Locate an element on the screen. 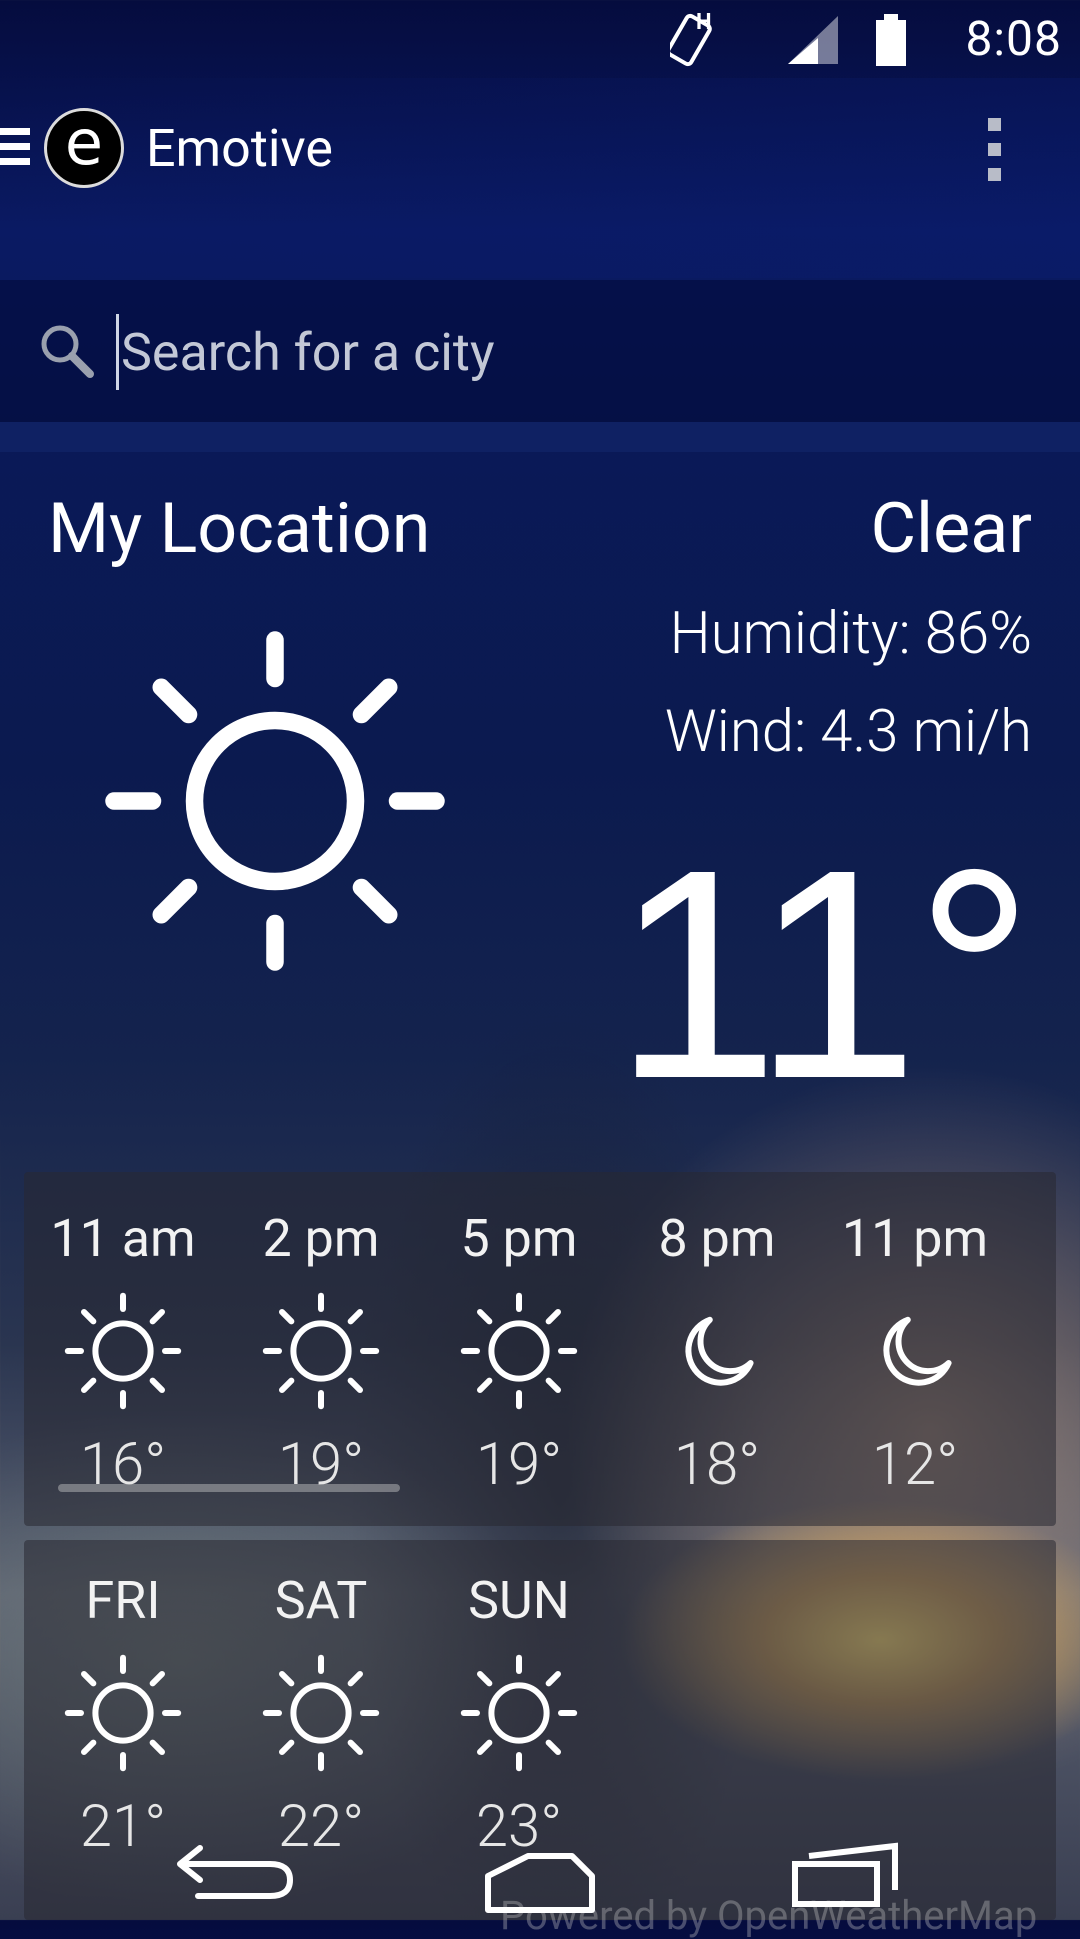 The image size is (1080, 1939). search-bar is located at coordinates (540, 351).